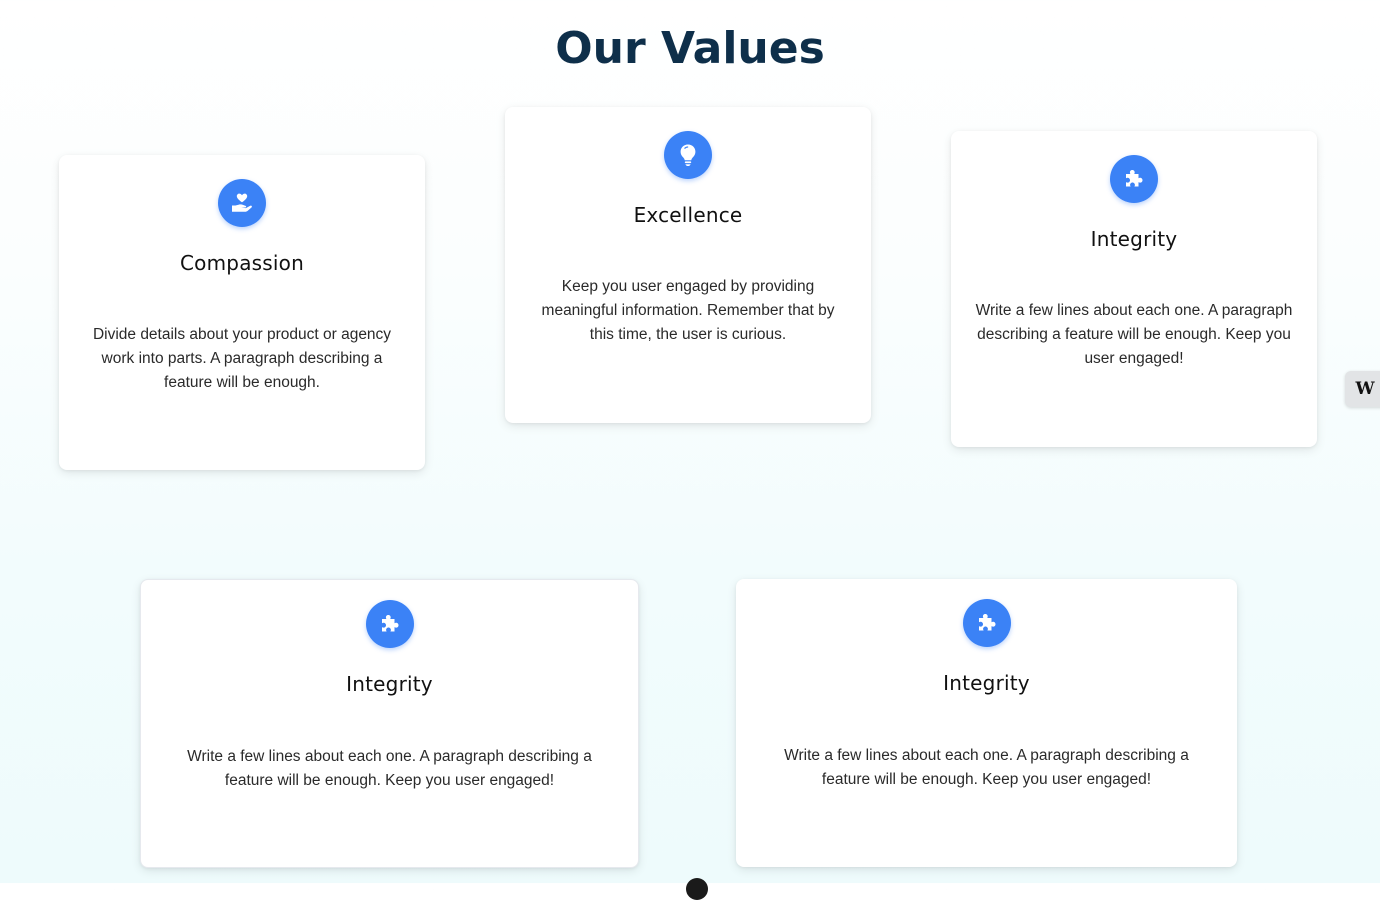 The image size is (1380, 900). I want to click on widget-logo-icon: W, so click(1365, 389).